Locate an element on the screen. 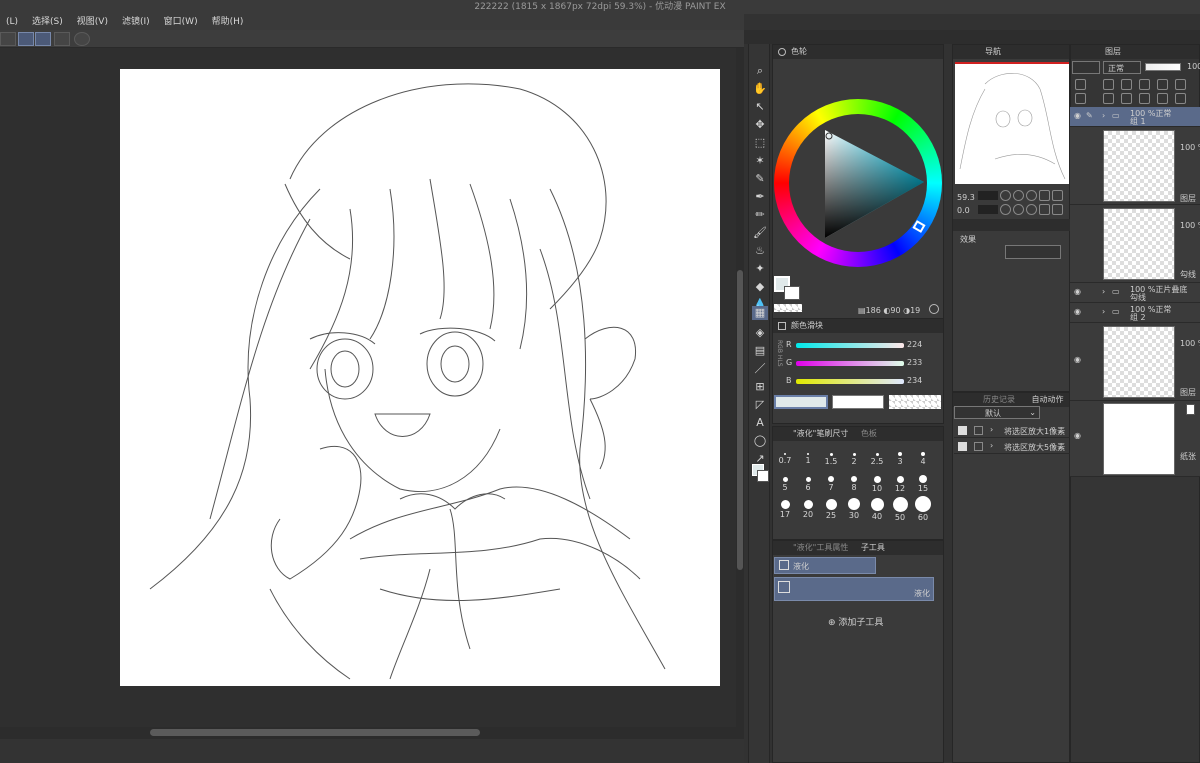  operation-icon: ↖ is located at coordinates (760, 107).